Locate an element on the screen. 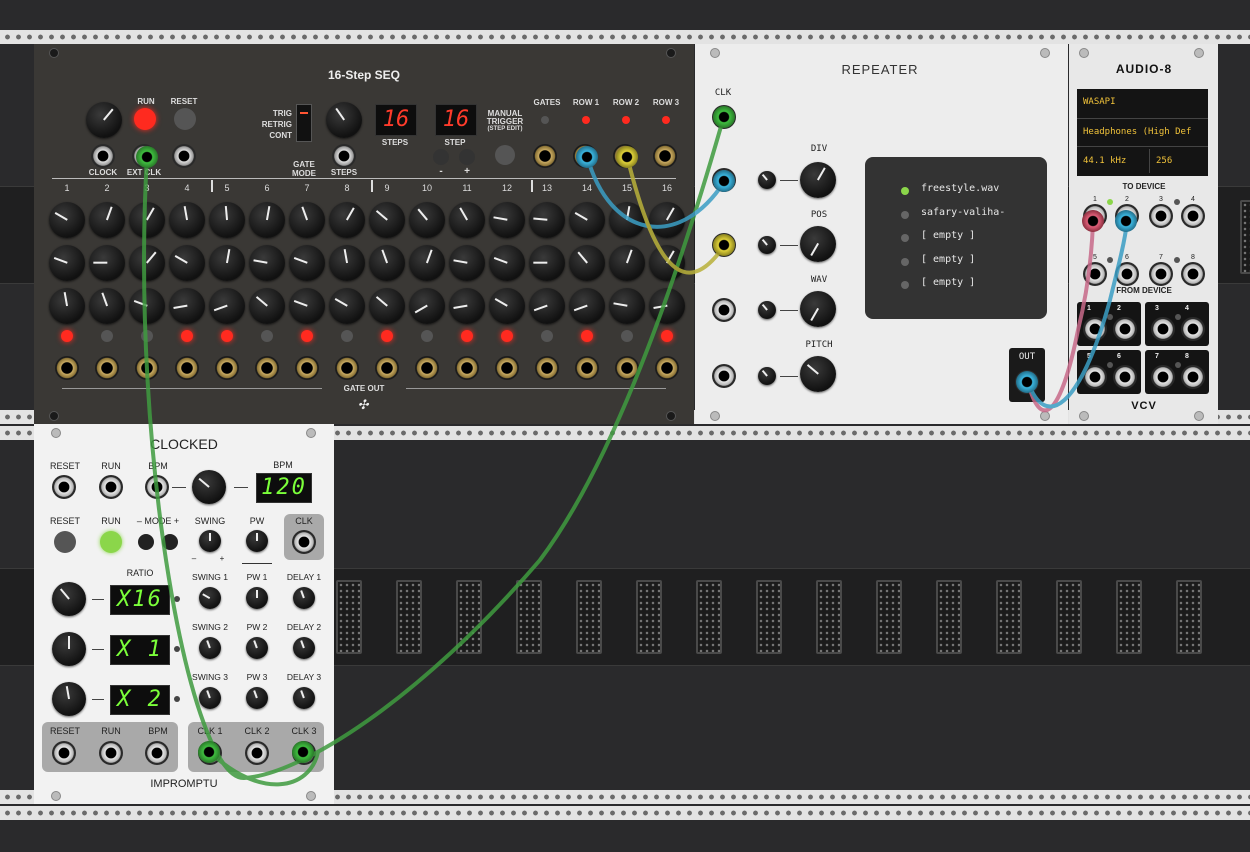  reset-button is located at coordinates (65, 542).